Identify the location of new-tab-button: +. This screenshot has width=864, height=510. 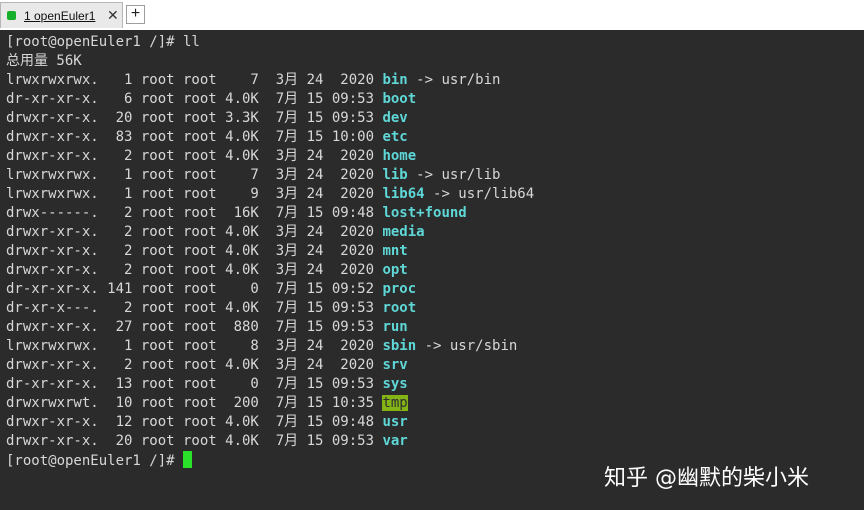
(135, 14).